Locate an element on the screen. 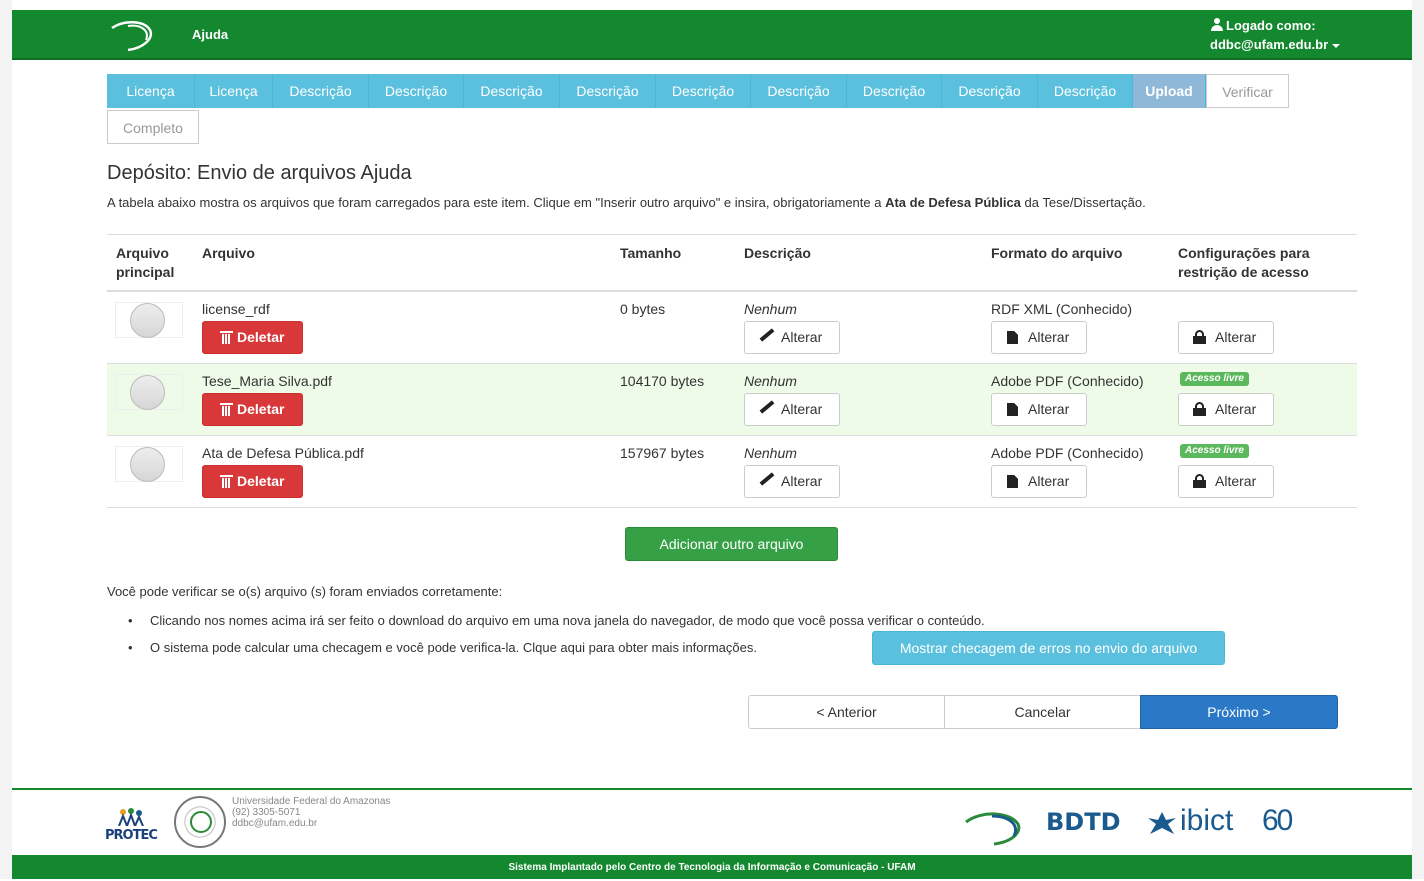 Image resolution: width=1424 pixels, height=881 pixels. user-label: Logado como: is located at coordinates (1271, 25).